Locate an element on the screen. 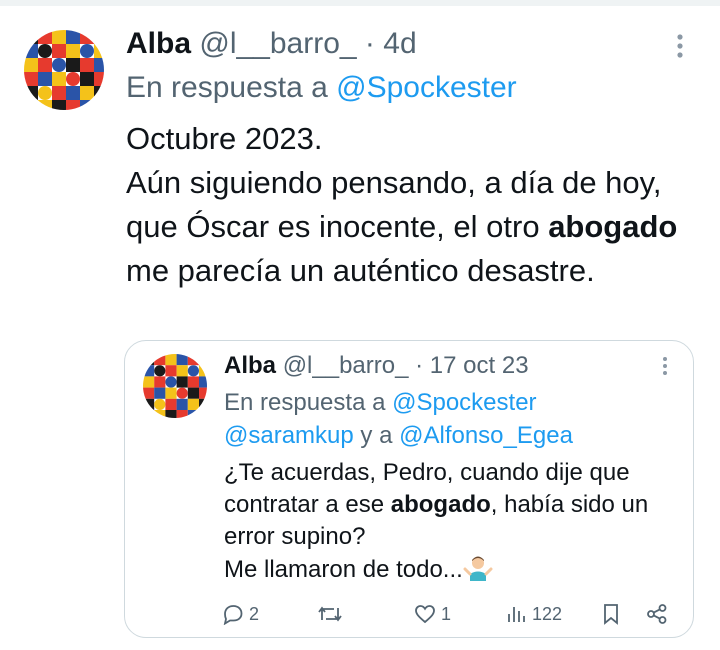  reply-button: 2 is located at coordinates (240, 614).